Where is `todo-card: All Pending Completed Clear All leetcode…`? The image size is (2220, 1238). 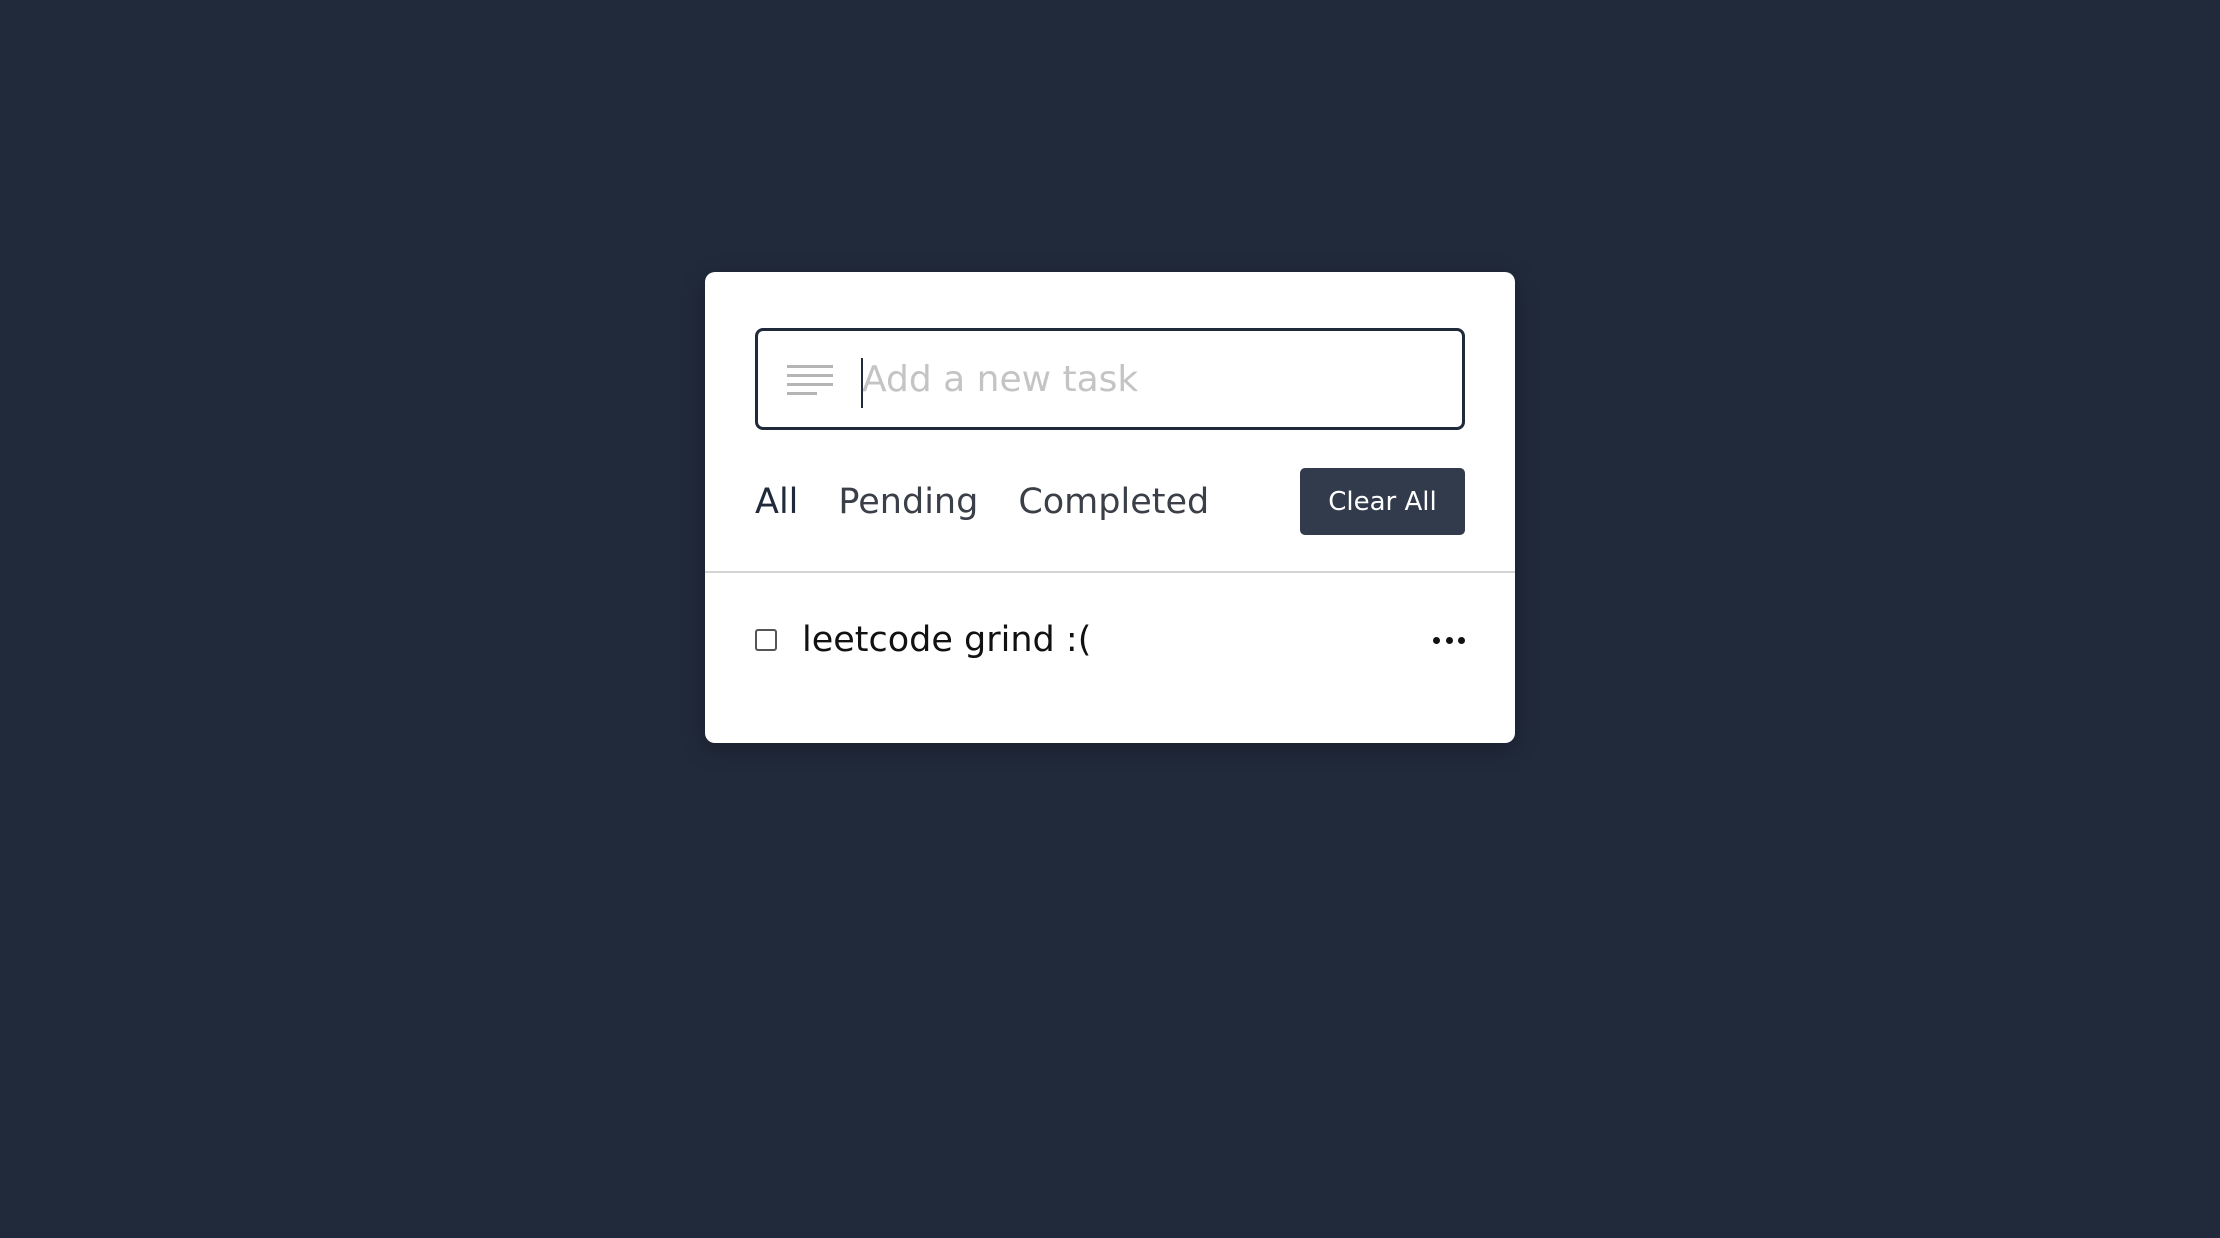
todo-card: All Pending Completed Clear All leetcode… is located at coordinates (1110, 507).